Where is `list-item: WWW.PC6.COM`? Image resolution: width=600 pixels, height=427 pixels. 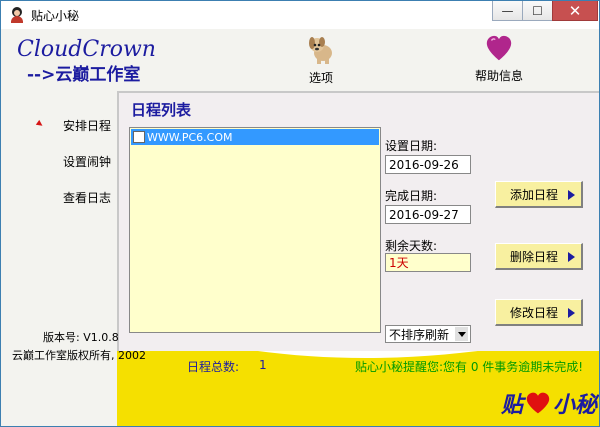 list-item: WWW.PC6.COM is located at coordinates (255, 137).